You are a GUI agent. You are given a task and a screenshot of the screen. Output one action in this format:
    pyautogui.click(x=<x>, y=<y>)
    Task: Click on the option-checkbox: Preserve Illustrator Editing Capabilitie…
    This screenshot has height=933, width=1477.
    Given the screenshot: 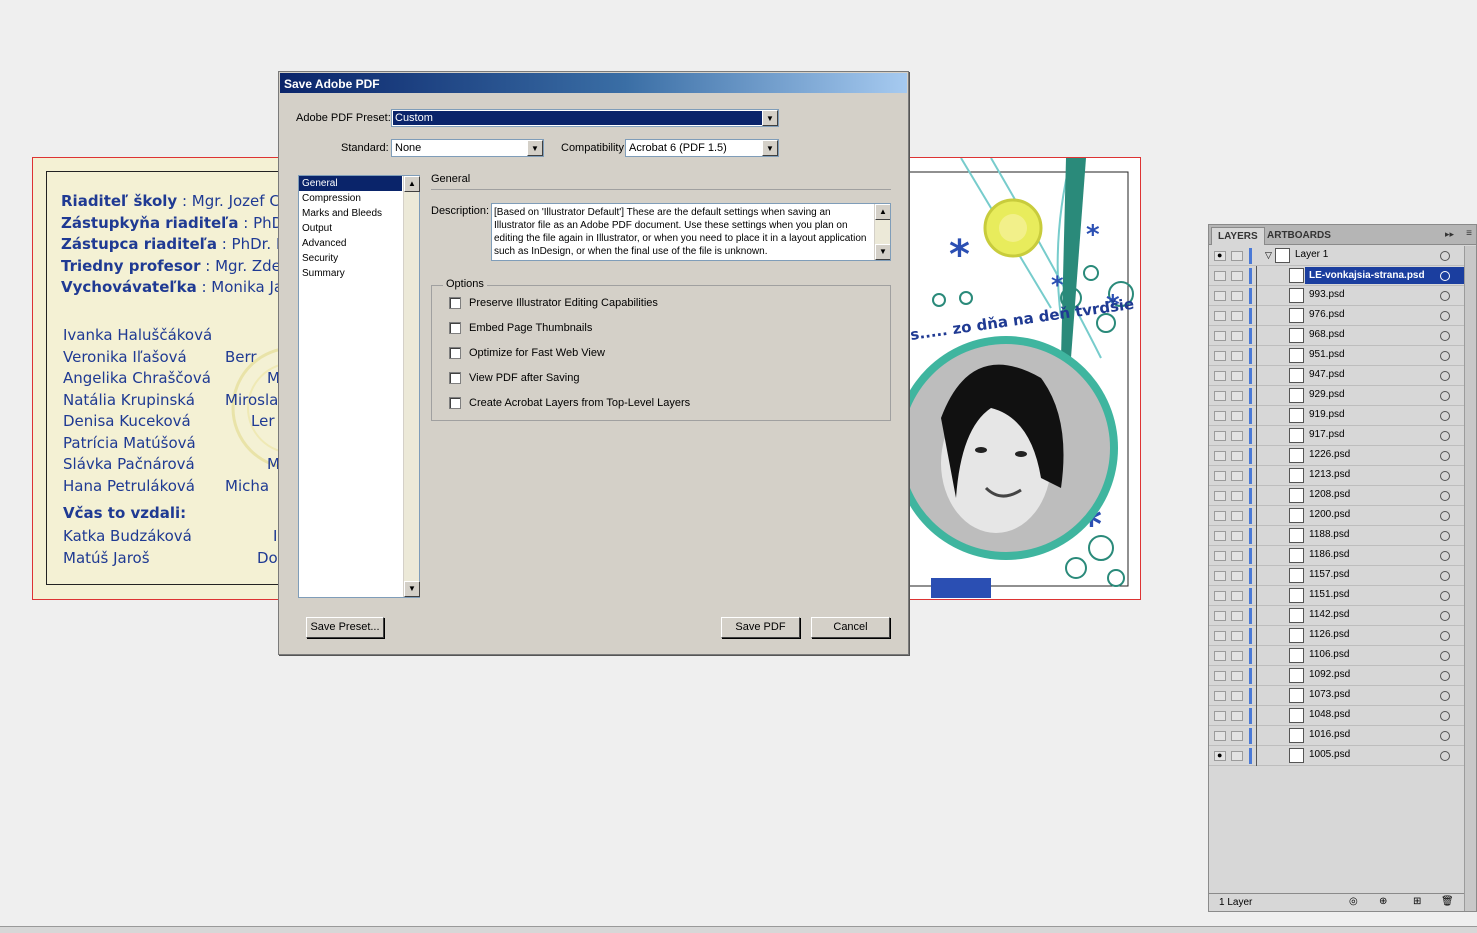 What is the action you would take?
    pyautogui.click(x=553, y=304)
    